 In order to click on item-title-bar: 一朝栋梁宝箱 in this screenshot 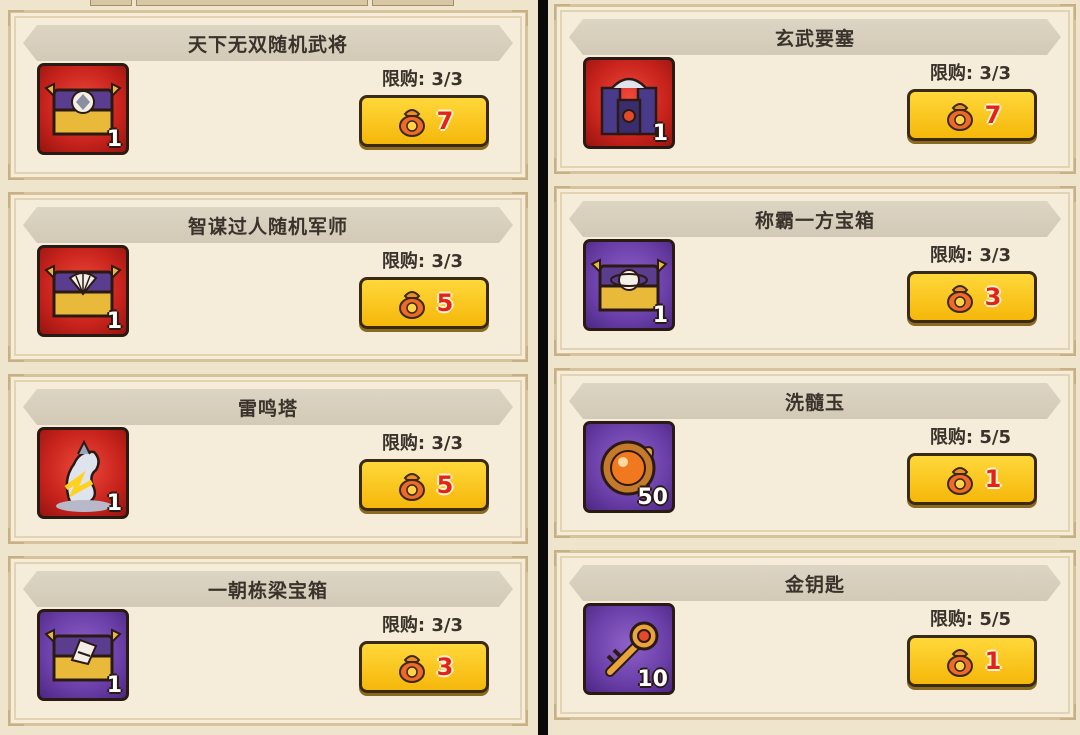, I will do `click(268, 589)`.